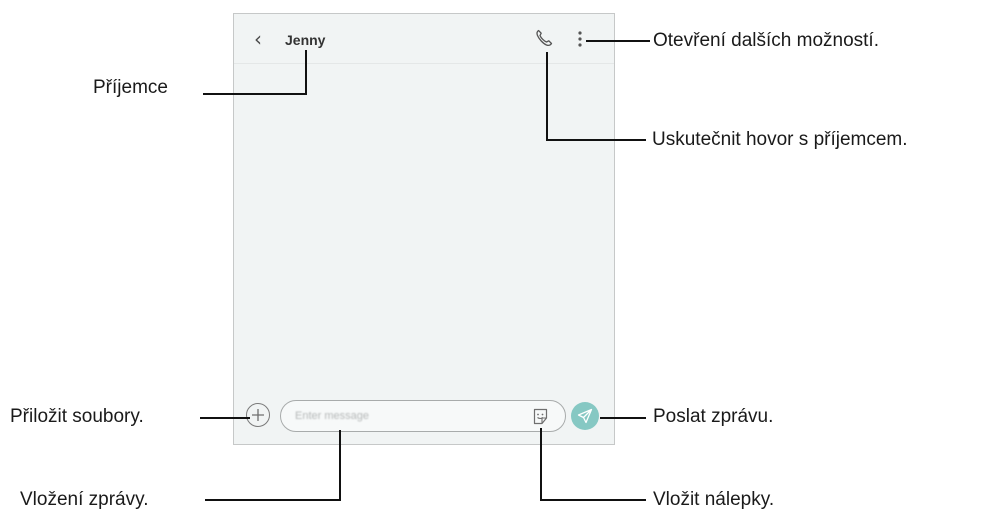  What do you see at coordinates (580, 39) in the screenshot?
I see `more-vertical-icon` at bounding box center [580, 39].